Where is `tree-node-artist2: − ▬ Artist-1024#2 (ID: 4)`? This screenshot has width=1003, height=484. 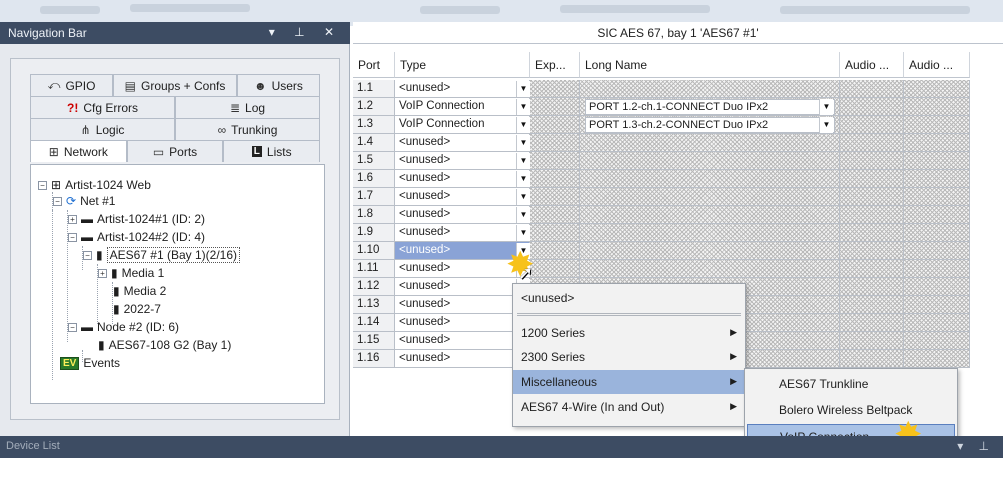 tree-node-artist2: − ▬ Artist-1024#2 (ID: 4) is located at coordinates (136, 237).